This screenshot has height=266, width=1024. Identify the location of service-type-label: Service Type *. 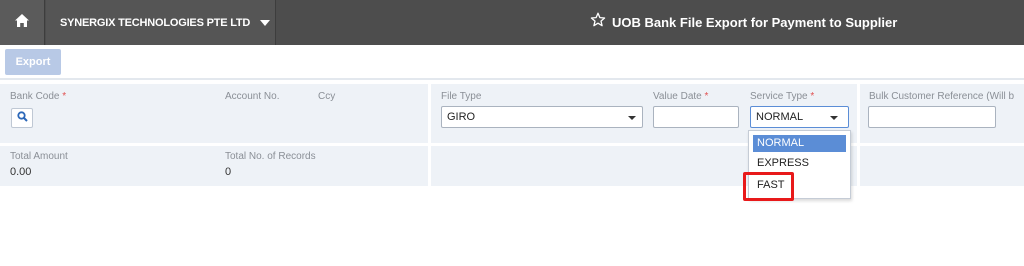
(782, 96).